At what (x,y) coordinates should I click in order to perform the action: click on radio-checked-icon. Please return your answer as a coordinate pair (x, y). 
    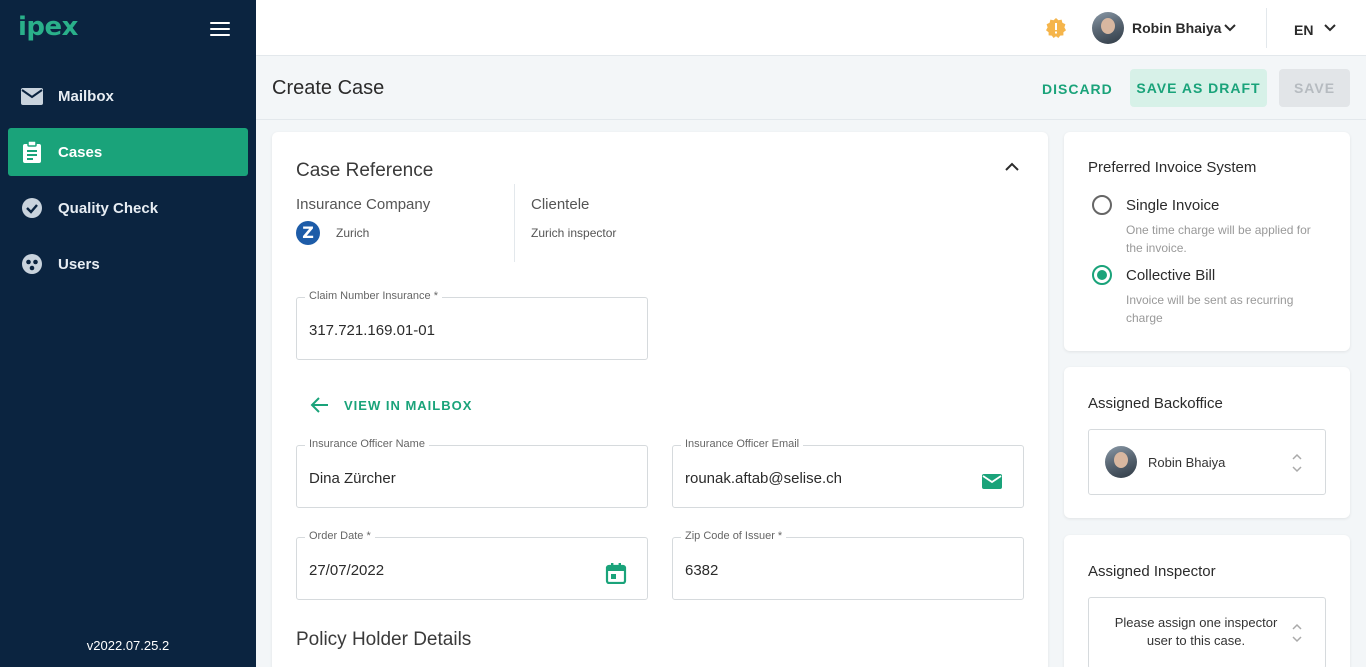
    Looking at the image, I should click on (1102, 275).